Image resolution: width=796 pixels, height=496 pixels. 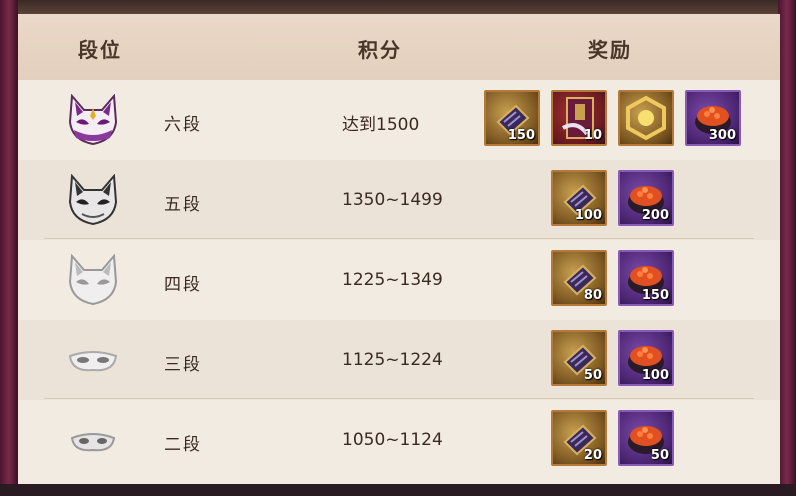 What do you see at coordinates (93, 361) in the screenshot?
I see `eye-mask-icon` at bounding box center [93, 361].